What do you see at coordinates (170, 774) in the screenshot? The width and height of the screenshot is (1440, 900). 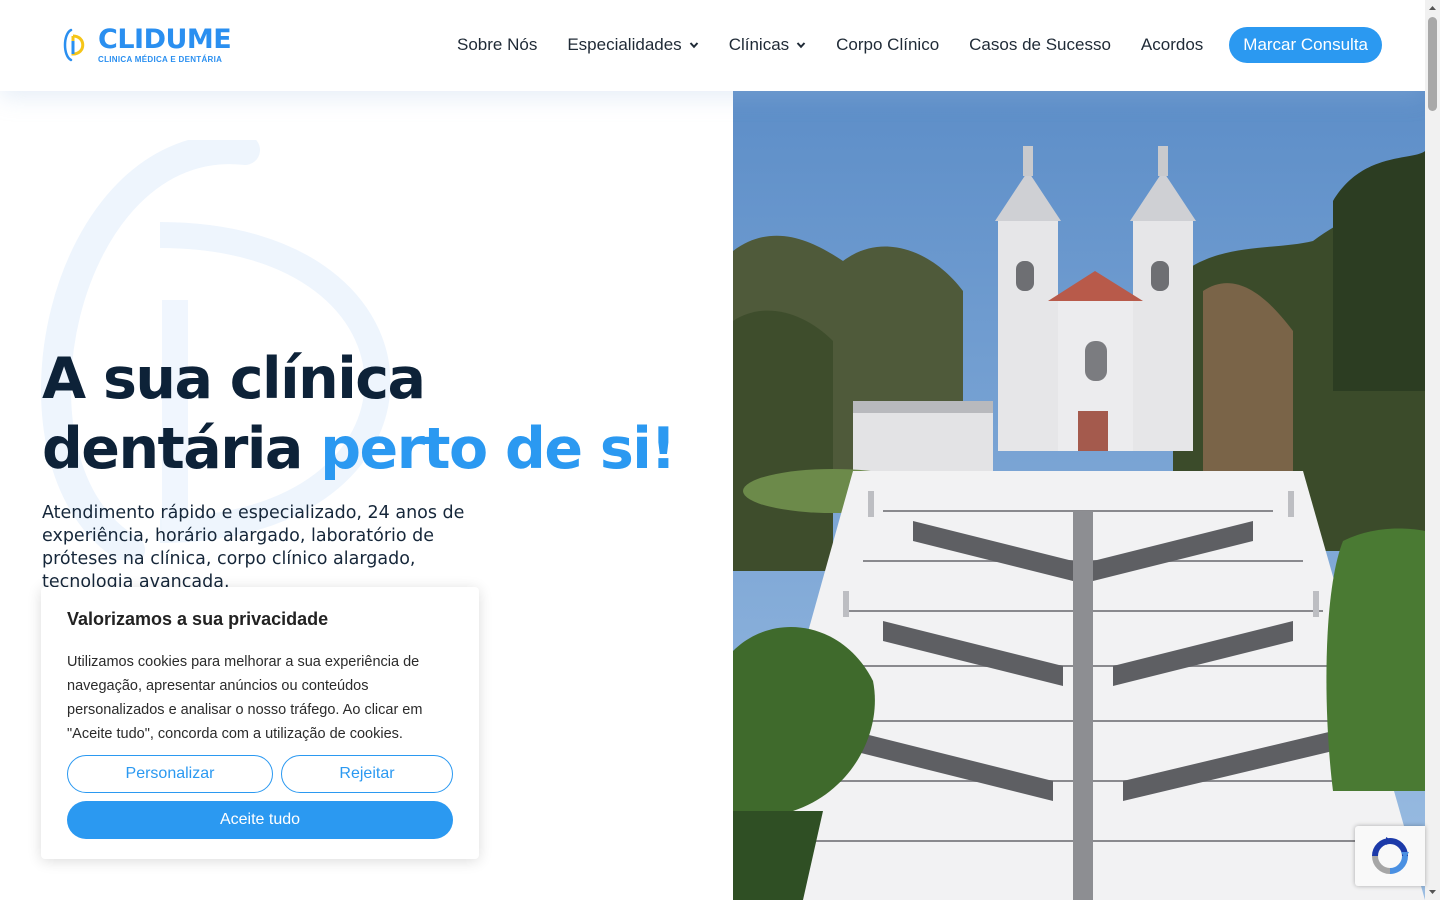 I see `customize-button: Personalizar` at bounding box center [170, 774].